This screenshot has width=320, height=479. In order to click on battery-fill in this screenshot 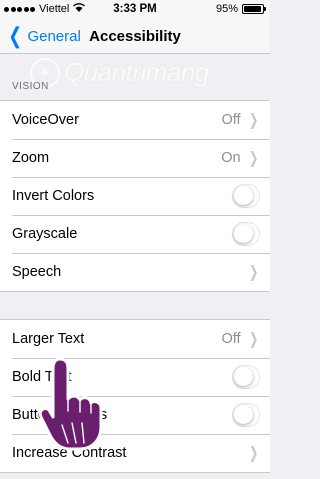, I will do `click(253, 9)`.